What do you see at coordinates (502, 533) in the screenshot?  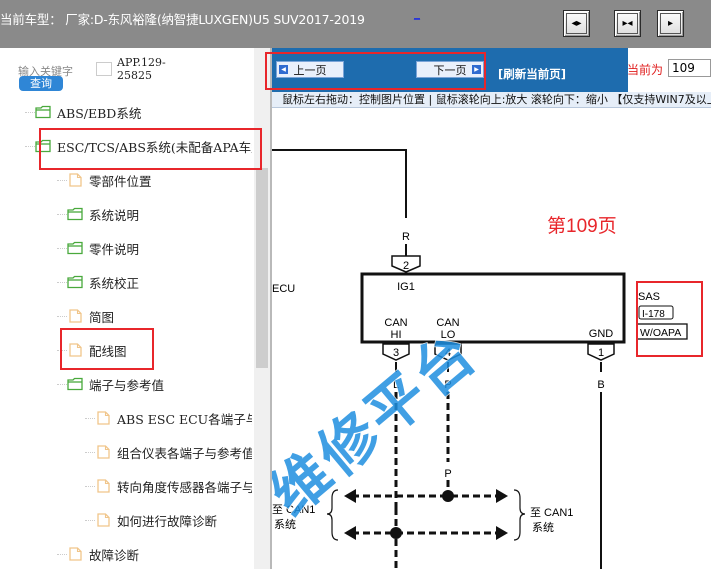 I see `can-arrow-right-lower` at bounding box center [502, 533].